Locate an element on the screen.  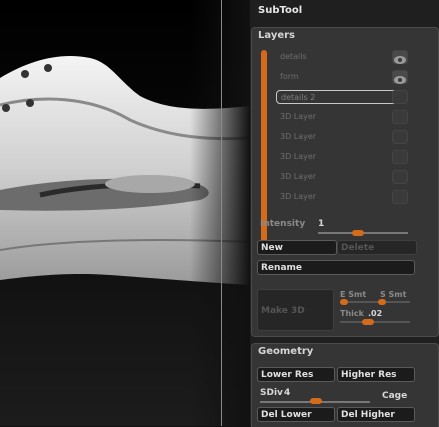
layer-row: form is located at coordinates (341, 77).